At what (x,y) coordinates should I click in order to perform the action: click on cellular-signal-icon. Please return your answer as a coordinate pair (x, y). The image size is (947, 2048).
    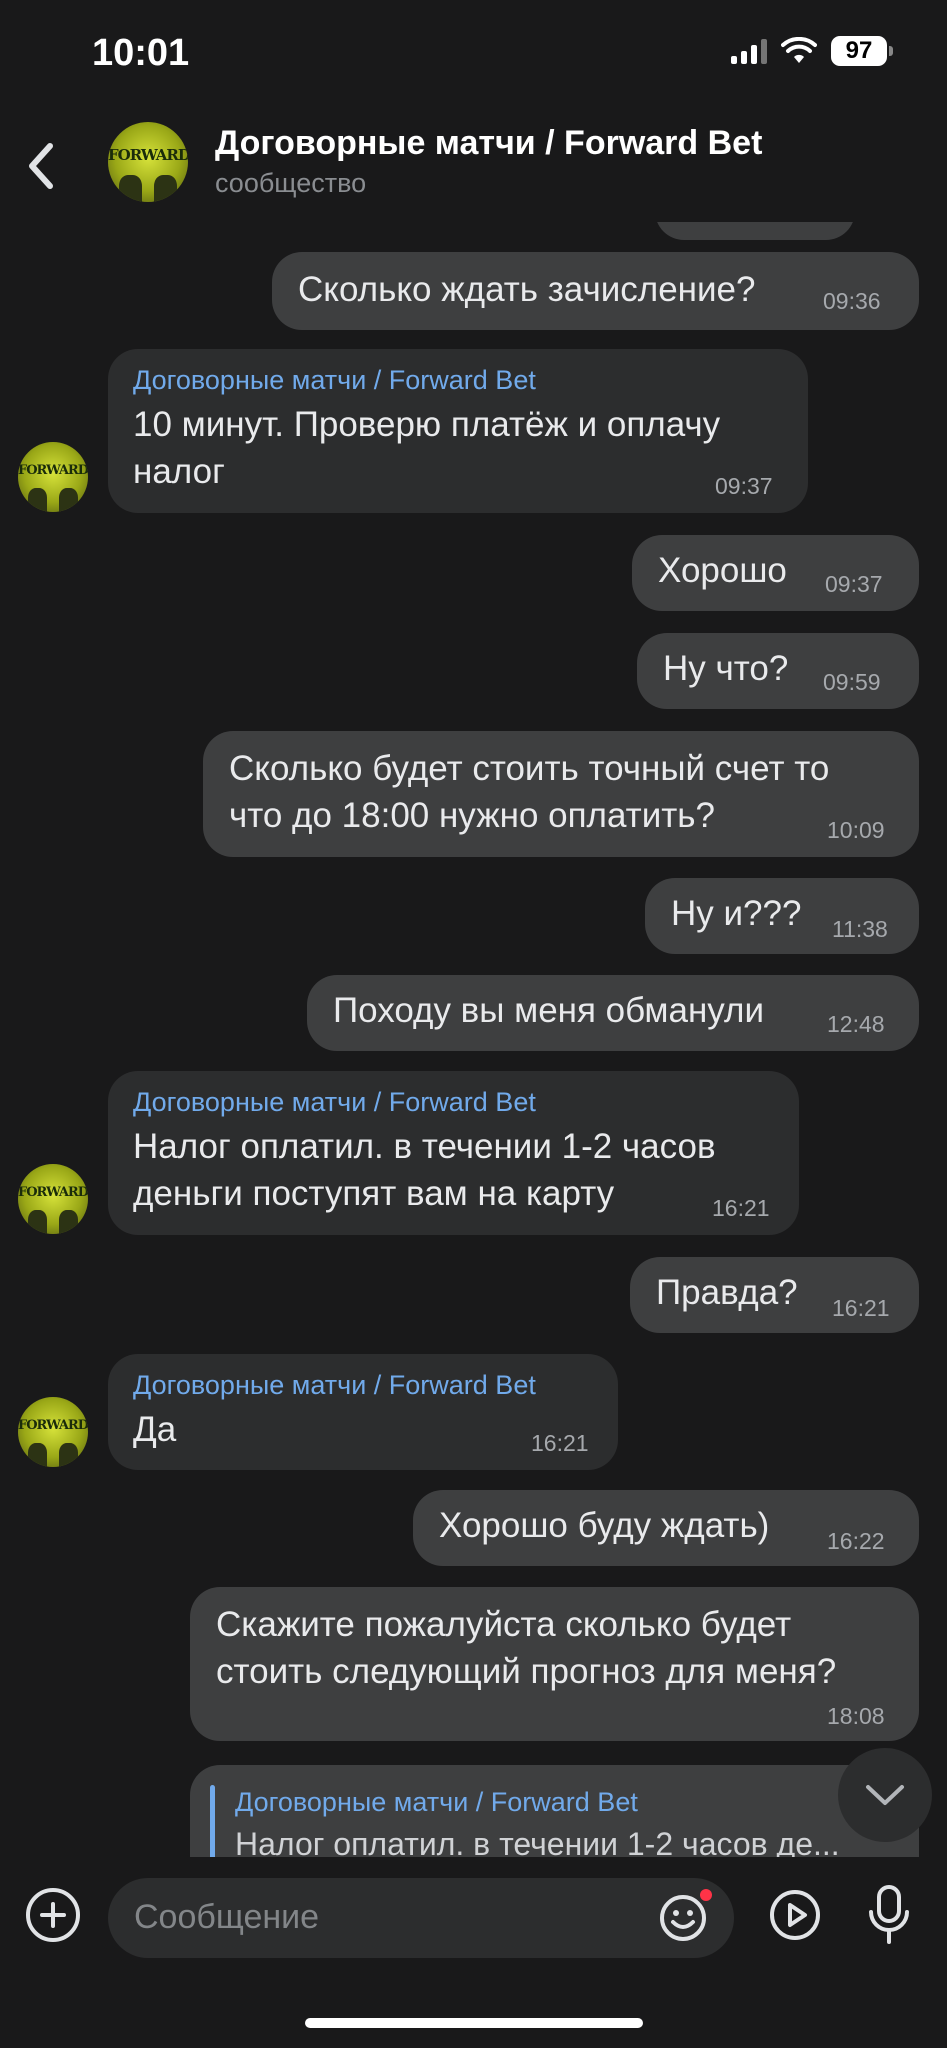
    Looking at the image, I should click on (749, 51).